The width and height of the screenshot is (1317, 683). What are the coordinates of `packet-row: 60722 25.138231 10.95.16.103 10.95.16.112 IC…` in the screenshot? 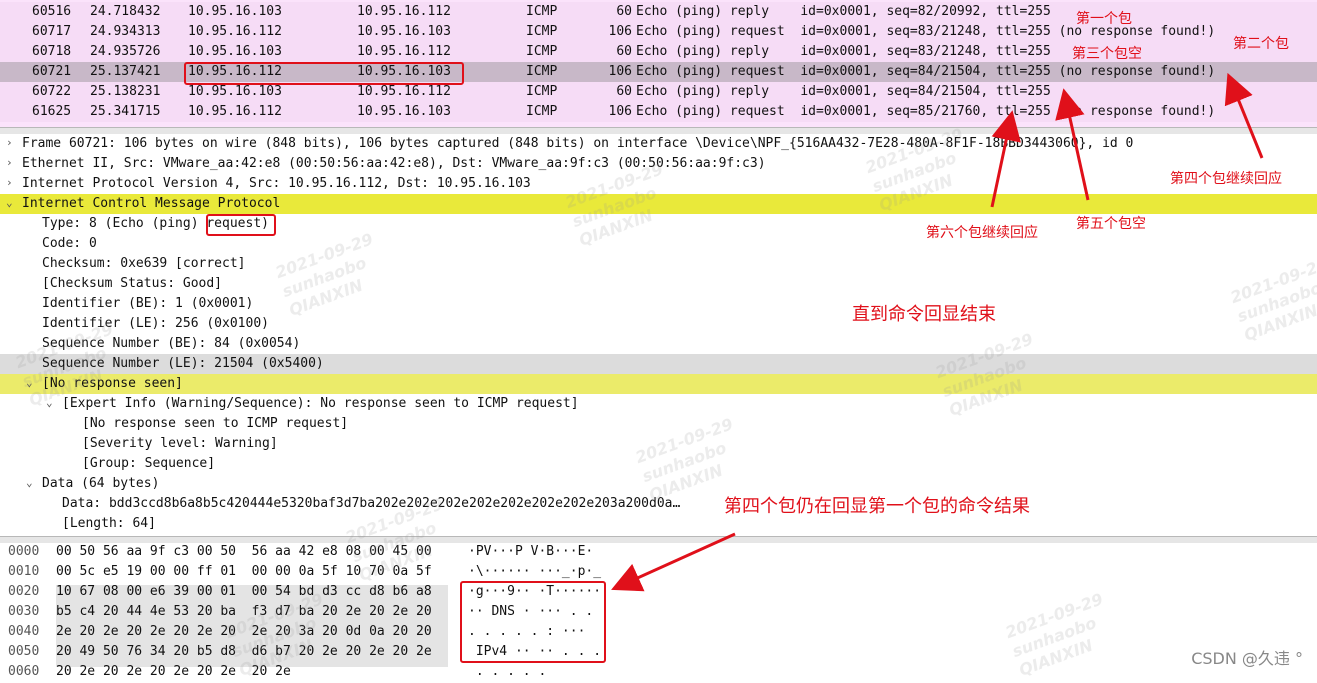 It's located at (658, 92).